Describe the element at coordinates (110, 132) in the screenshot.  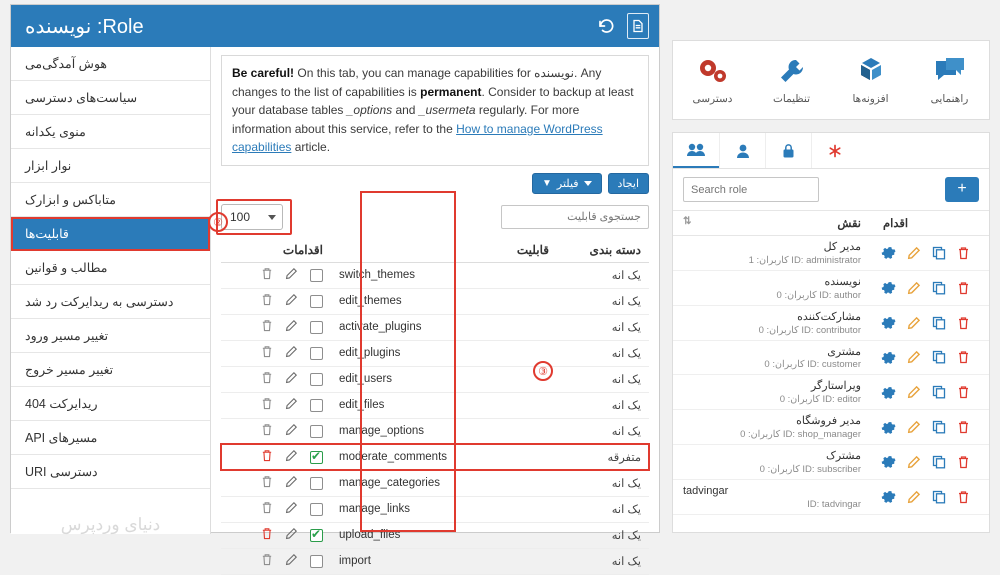
I see `sidebar-item-menu: منوی یکدانه` at that location.